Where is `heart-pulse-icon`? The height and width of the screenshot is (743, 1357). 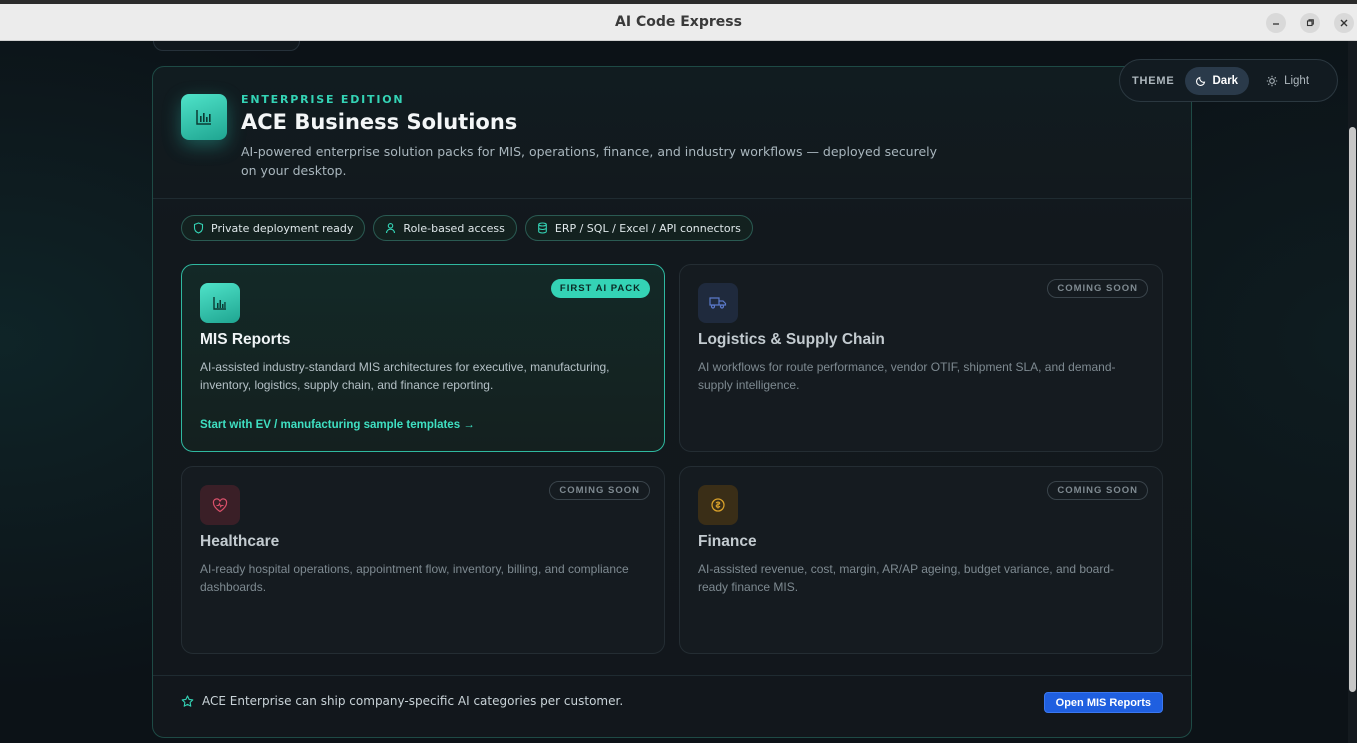
heart-pulse-icon is located at coordinates (220, 504).